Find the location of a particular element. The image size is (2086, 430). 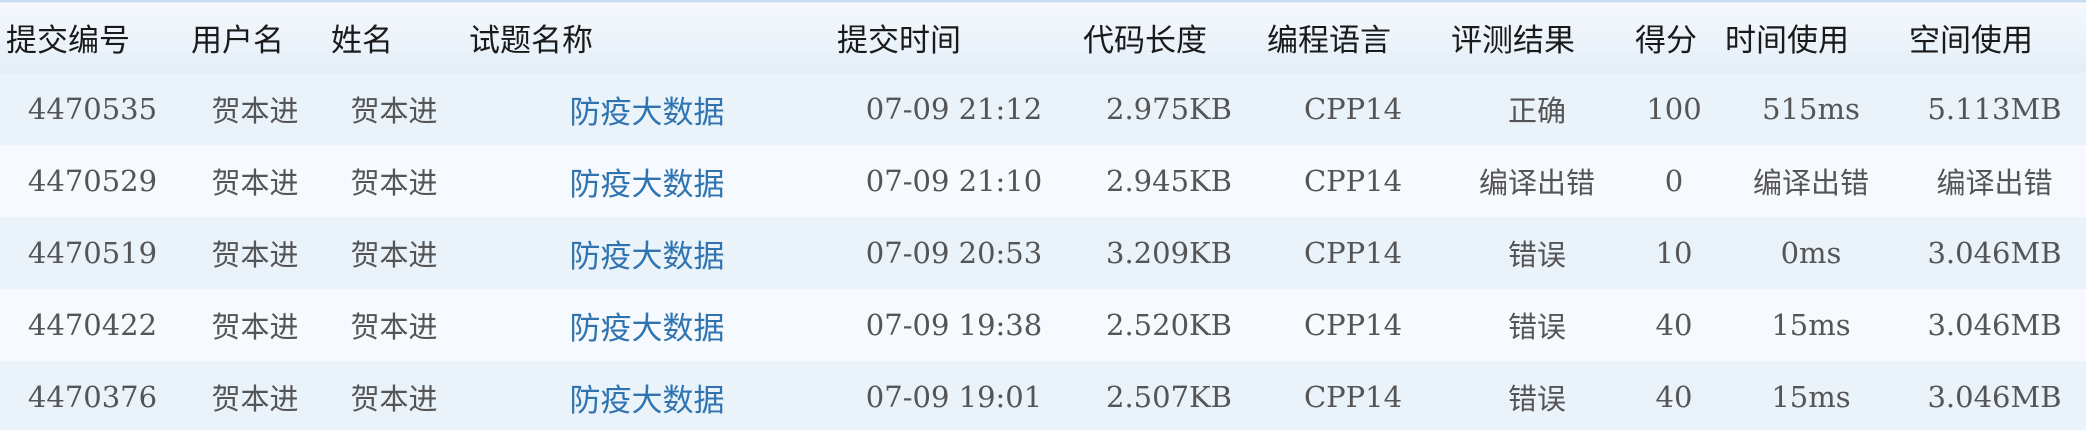

submit-time: 07-09 19:01 is located at coordinates (954, 397).